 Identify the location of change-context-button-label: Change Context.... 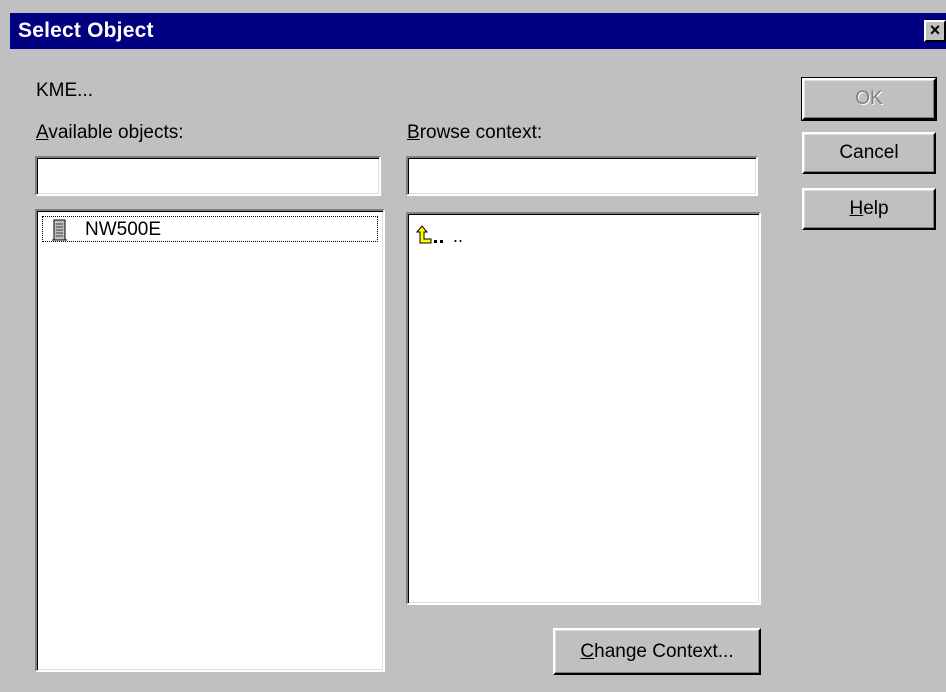
(656, 651).